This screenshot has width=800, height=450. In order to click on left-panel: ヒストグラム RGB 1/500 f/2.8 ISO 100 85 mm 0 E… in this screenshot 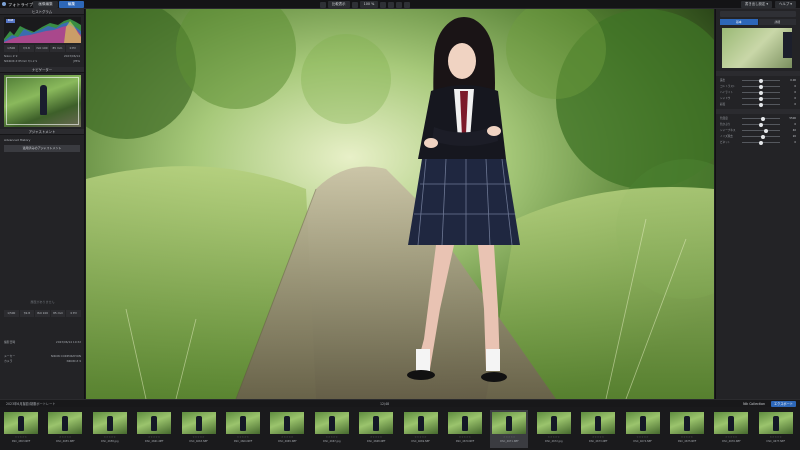, I will do `click(42, 204)`.